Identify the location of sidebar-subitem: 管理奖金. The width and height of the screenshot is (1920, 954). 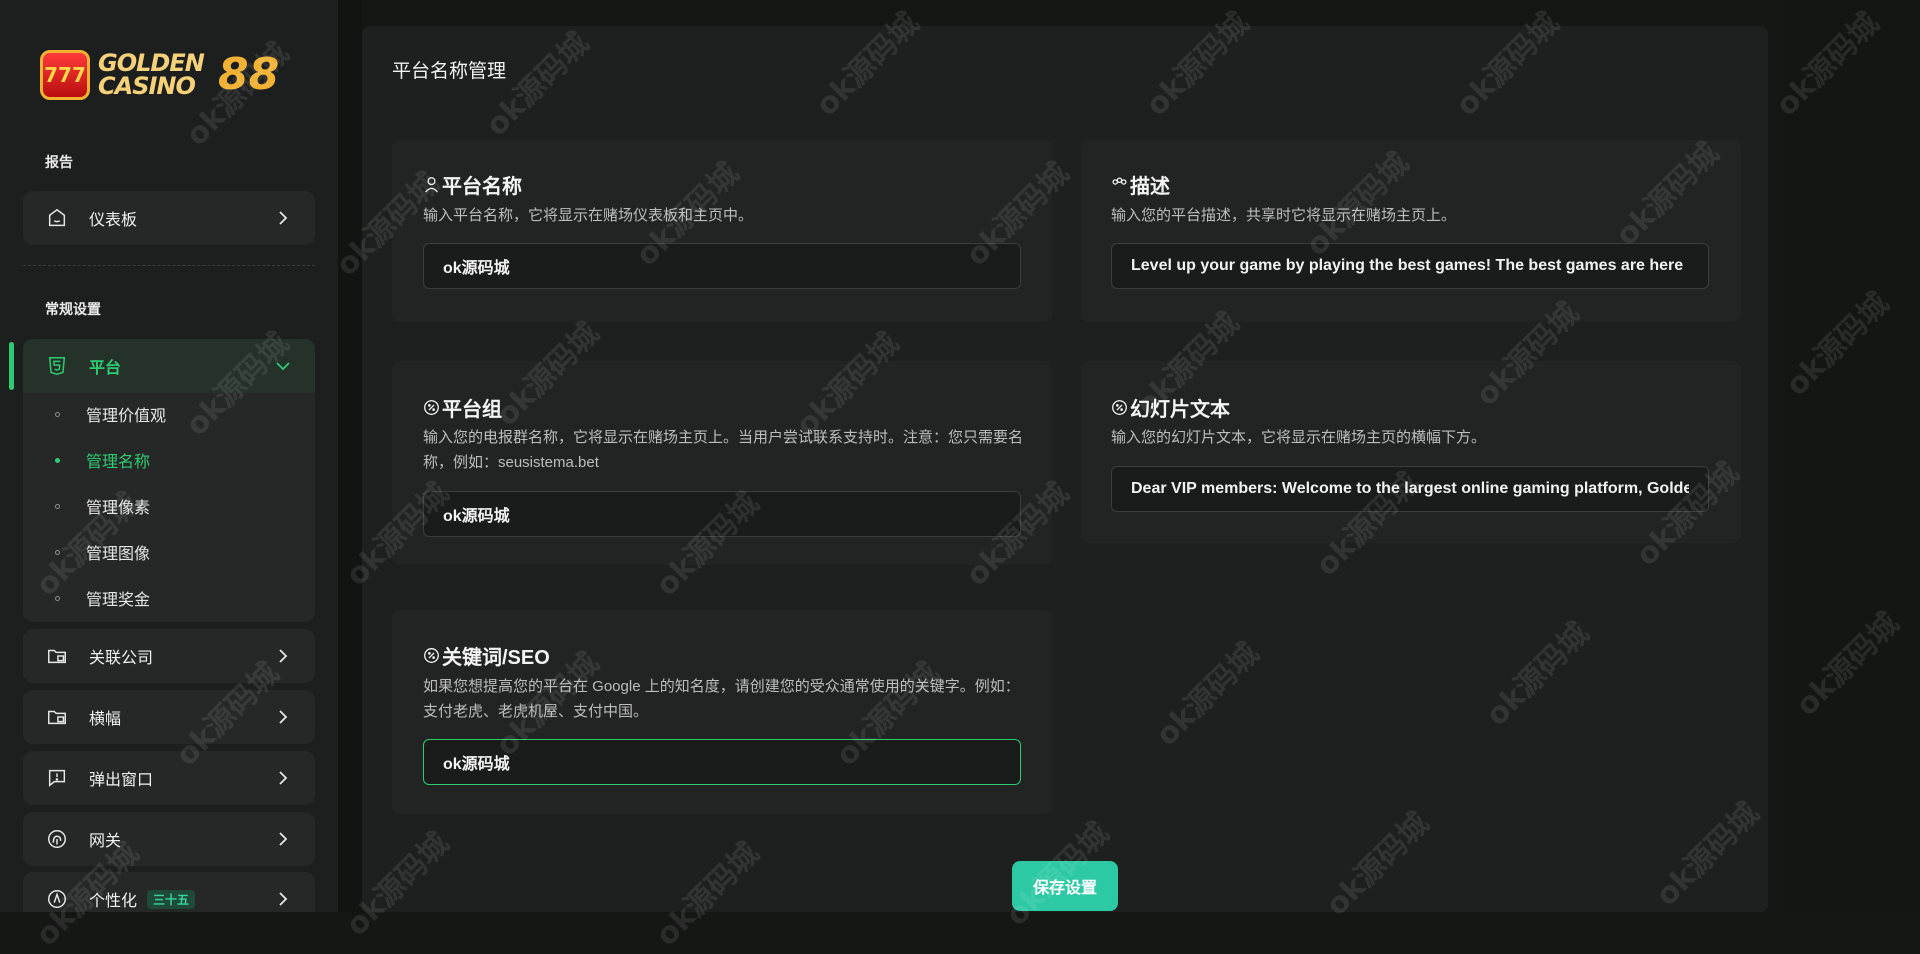
(102, 598).